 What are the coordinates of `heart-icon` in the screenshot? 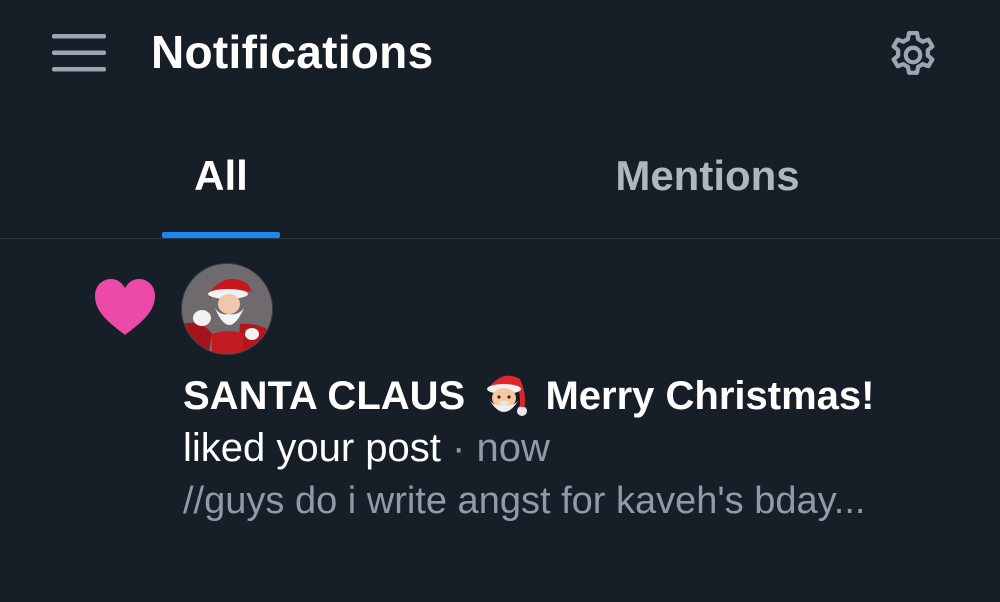 It's located at (125, 307).